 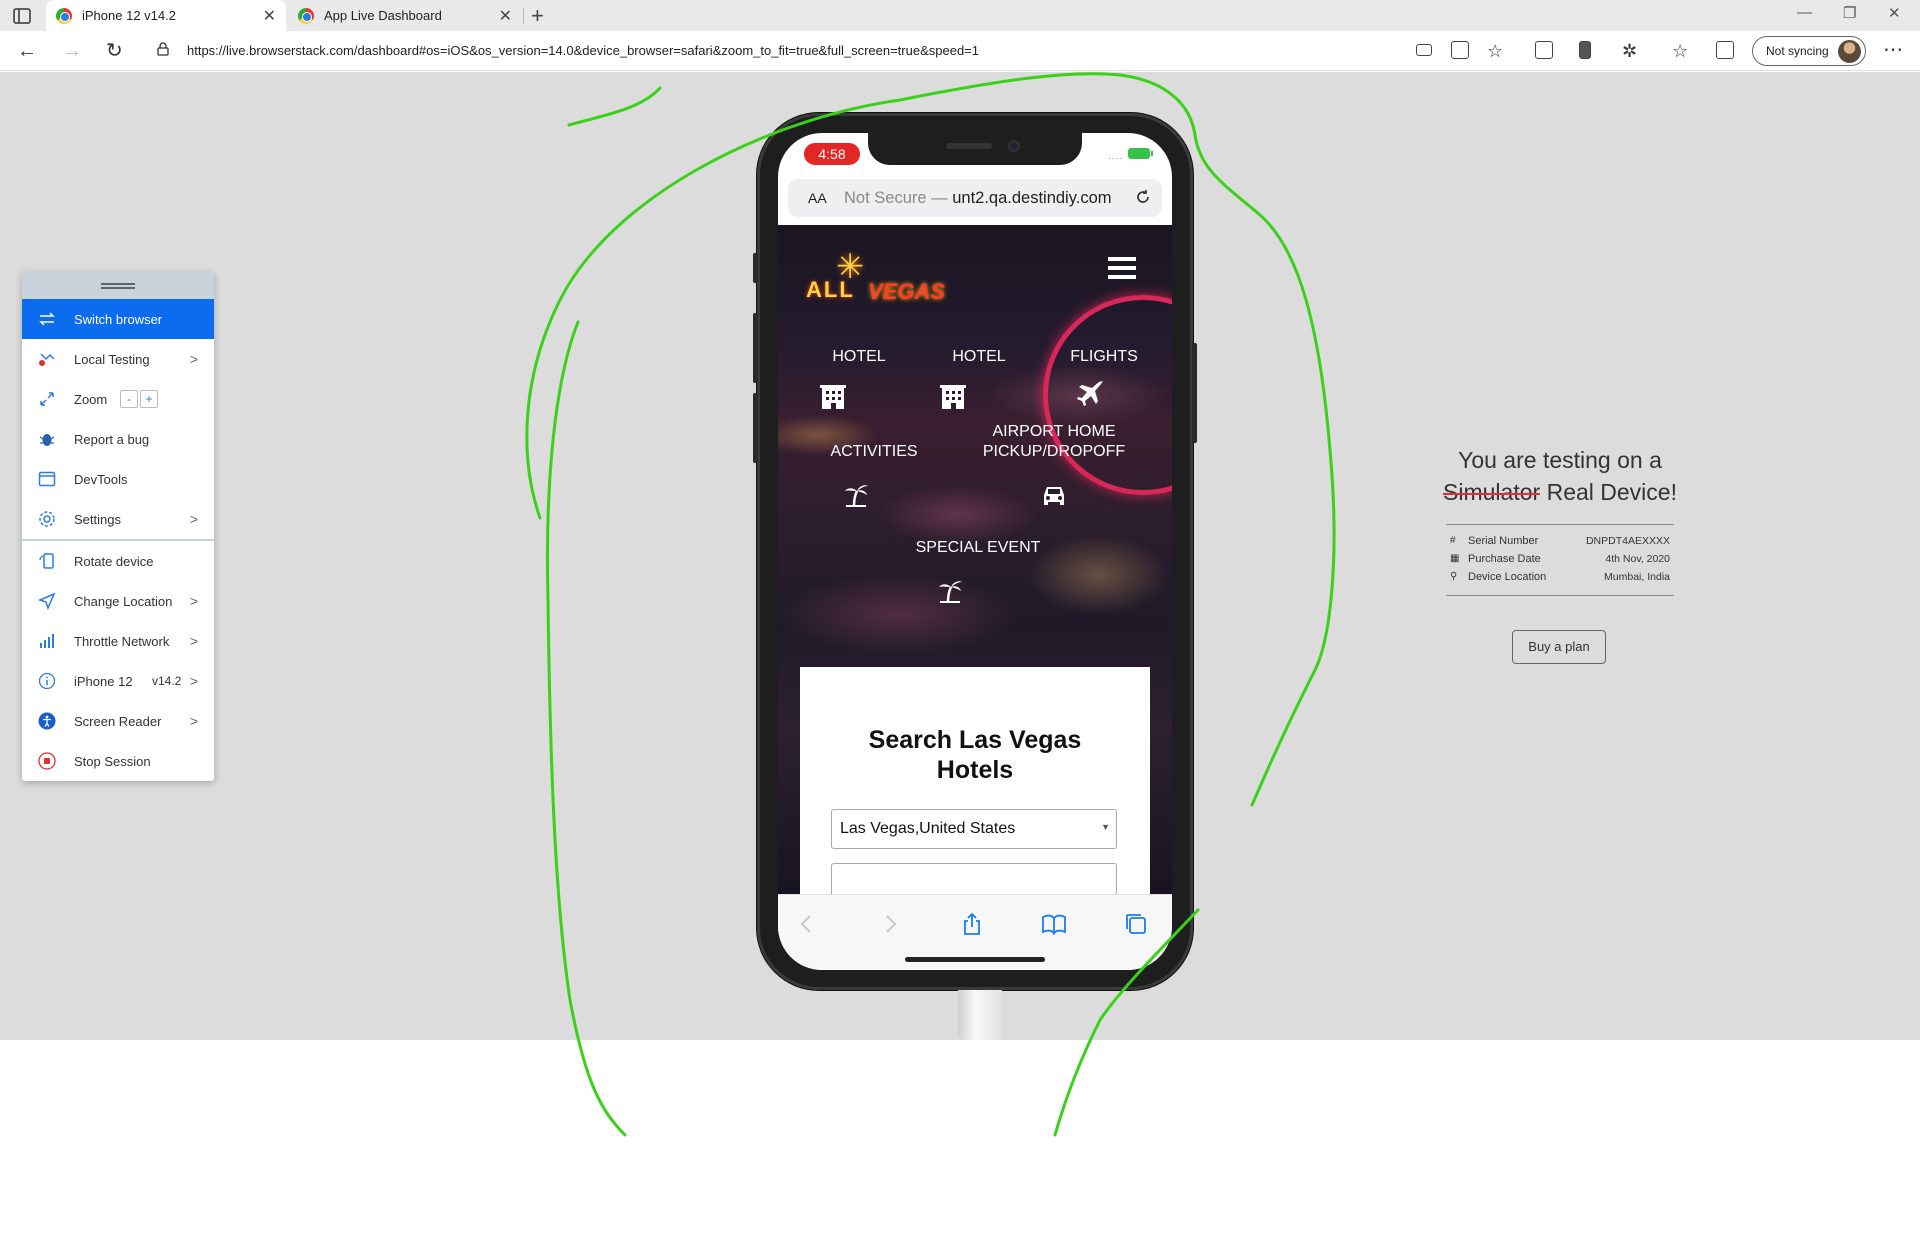 What do you see at coordinates (47, 641) in the screenshot?
I see `signal-bars-icon` at bounding box center [47, 641].